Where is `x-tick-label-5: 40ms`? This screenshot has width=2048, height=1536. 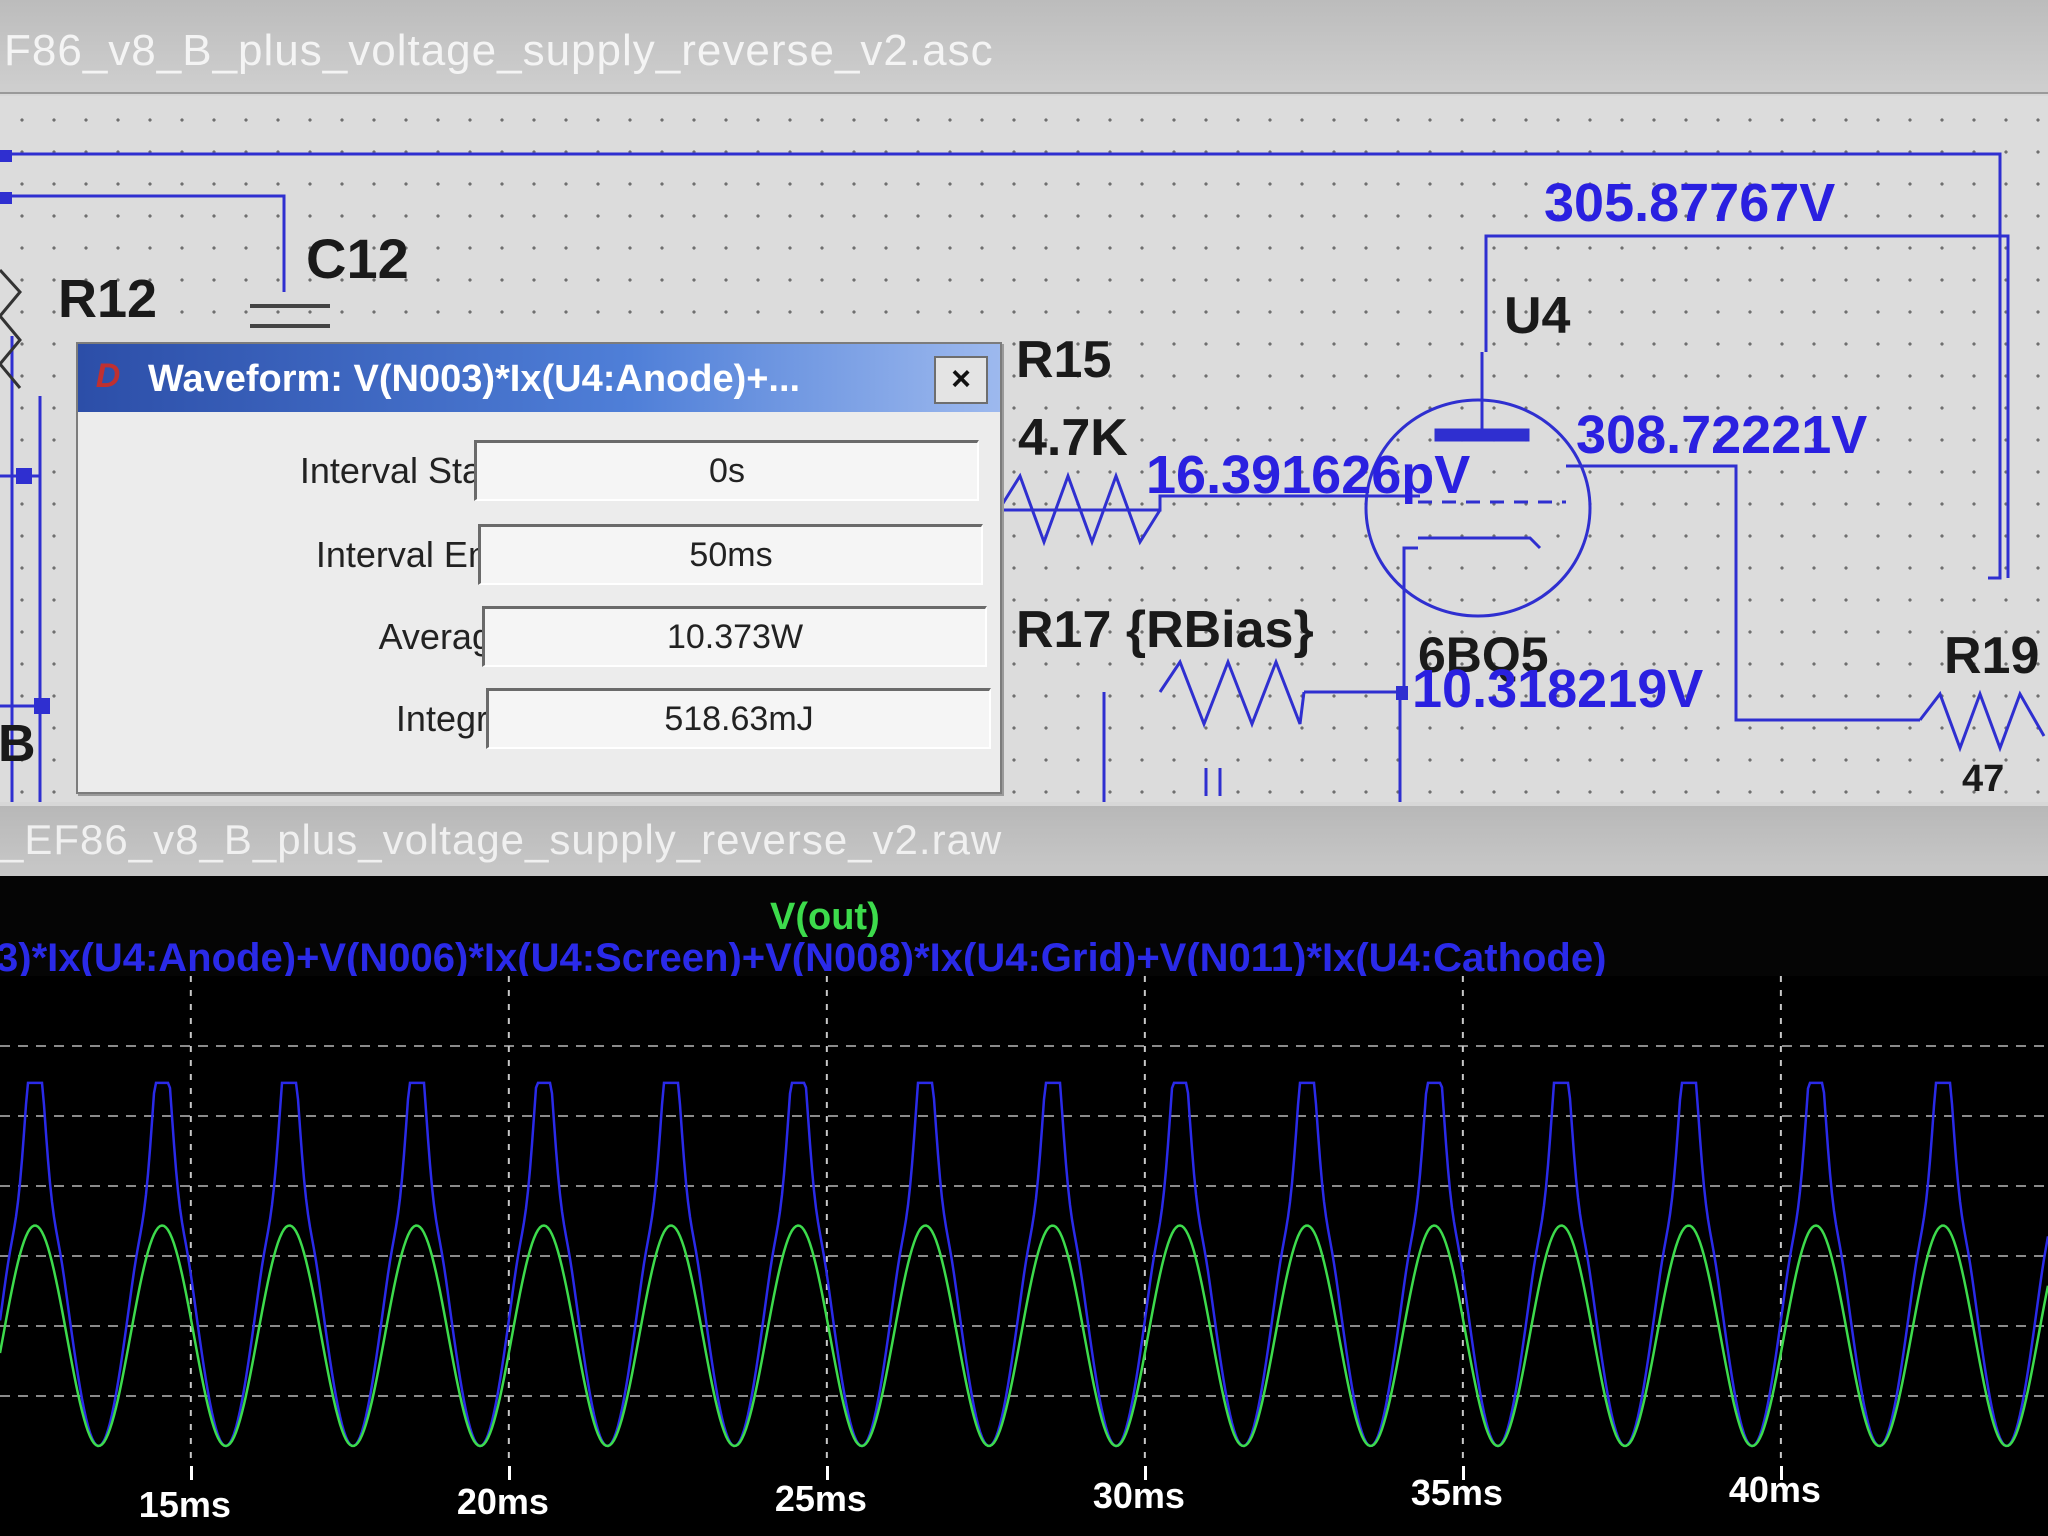 x-tick-label-5: 40ms is located at coordinates (1774, 1489).